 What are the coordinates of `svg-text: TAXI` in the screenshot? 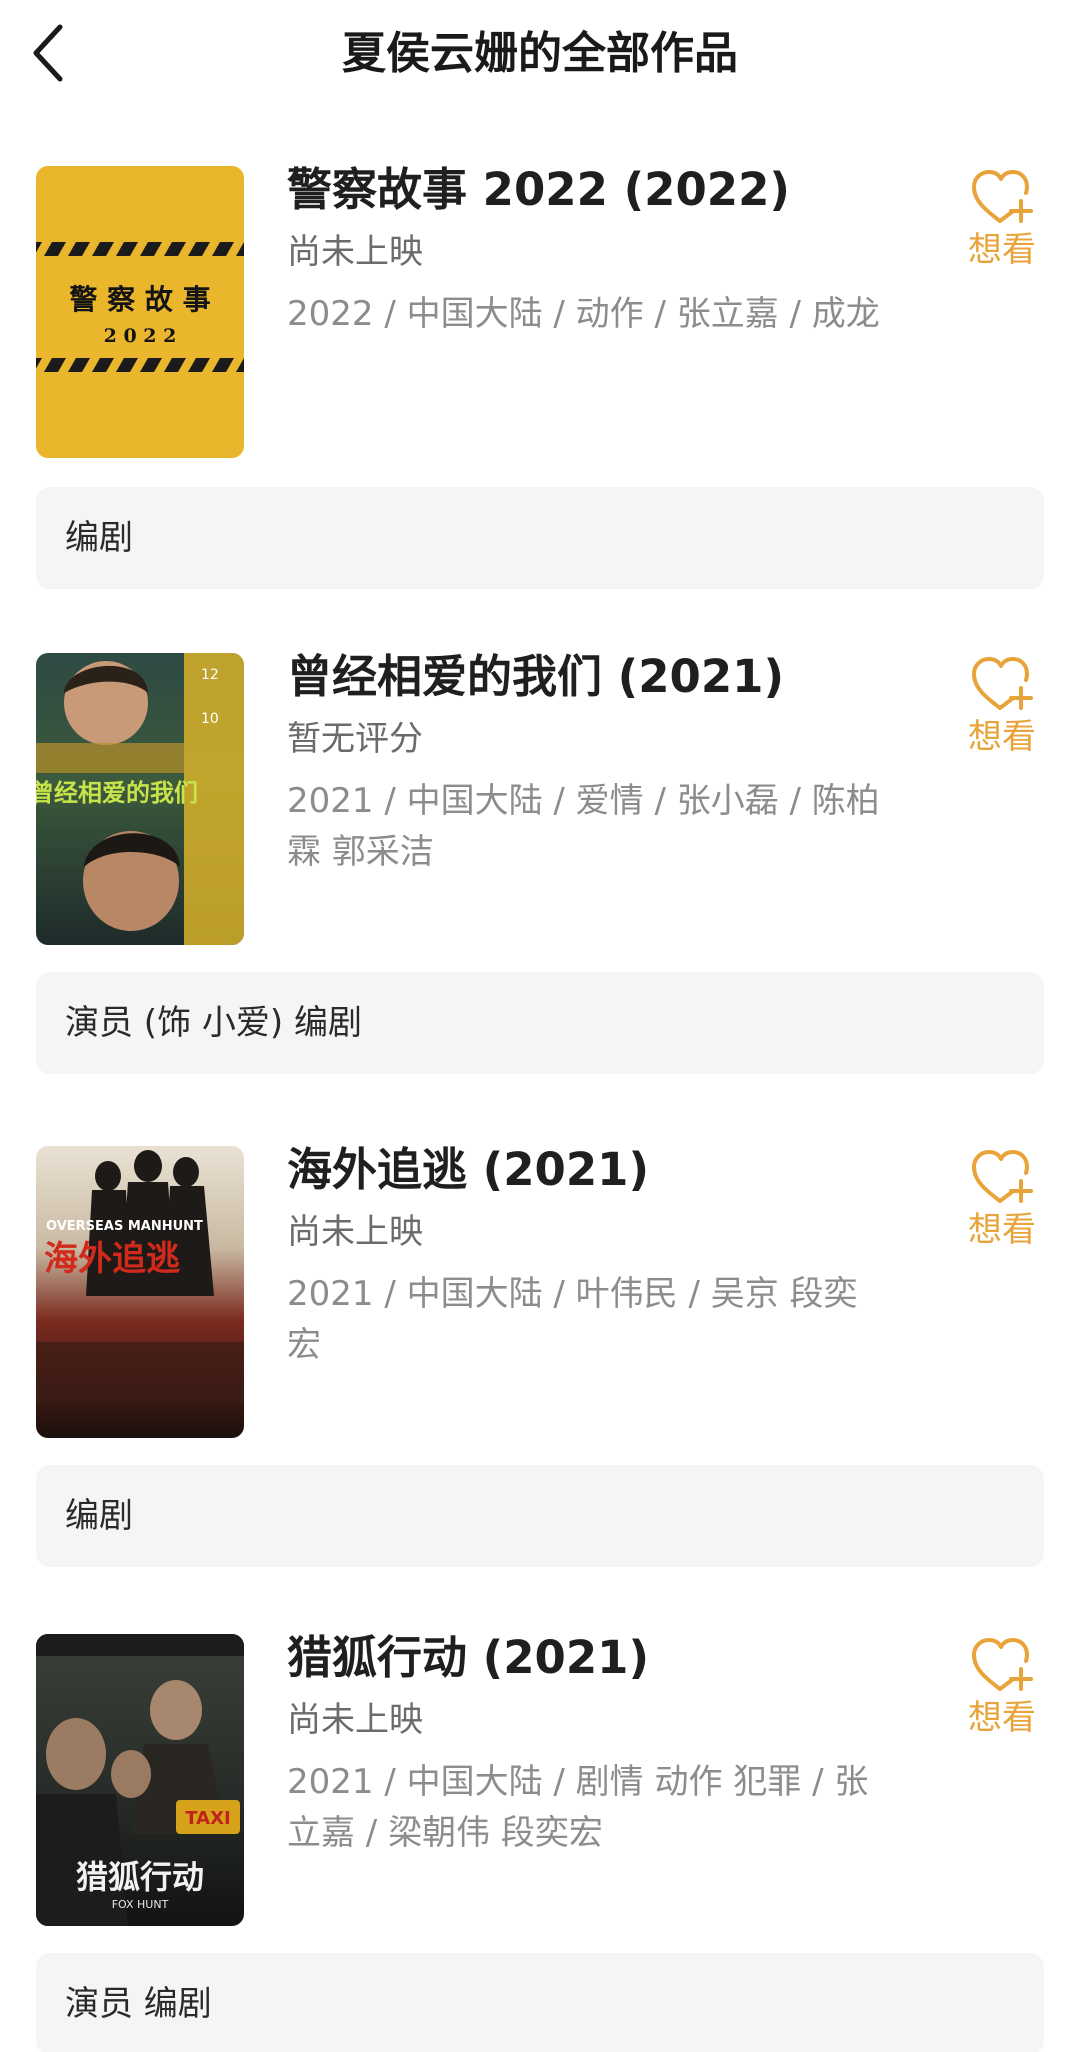 It's located at (207, 1818).